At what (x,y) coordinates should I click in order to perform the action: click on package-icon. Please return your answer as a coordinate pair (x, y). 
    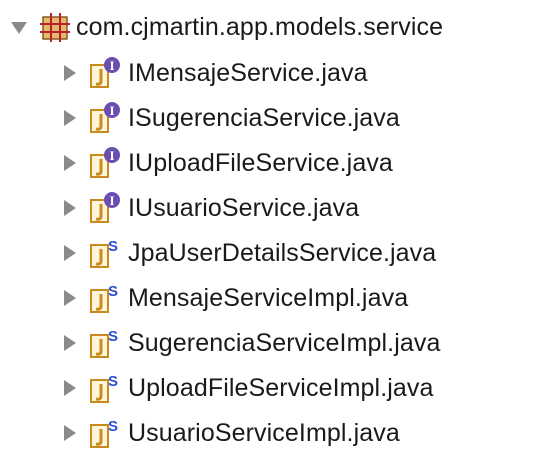
    Looking at the image, I should click on (55, 27).